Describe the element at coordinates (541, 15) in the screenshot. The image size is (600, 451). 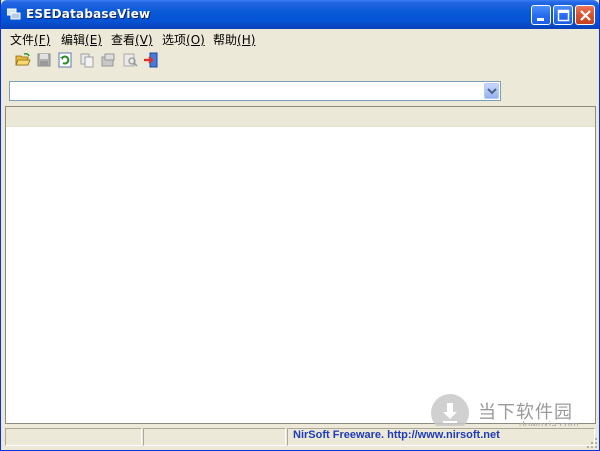
I see `minimize-button` at that location.